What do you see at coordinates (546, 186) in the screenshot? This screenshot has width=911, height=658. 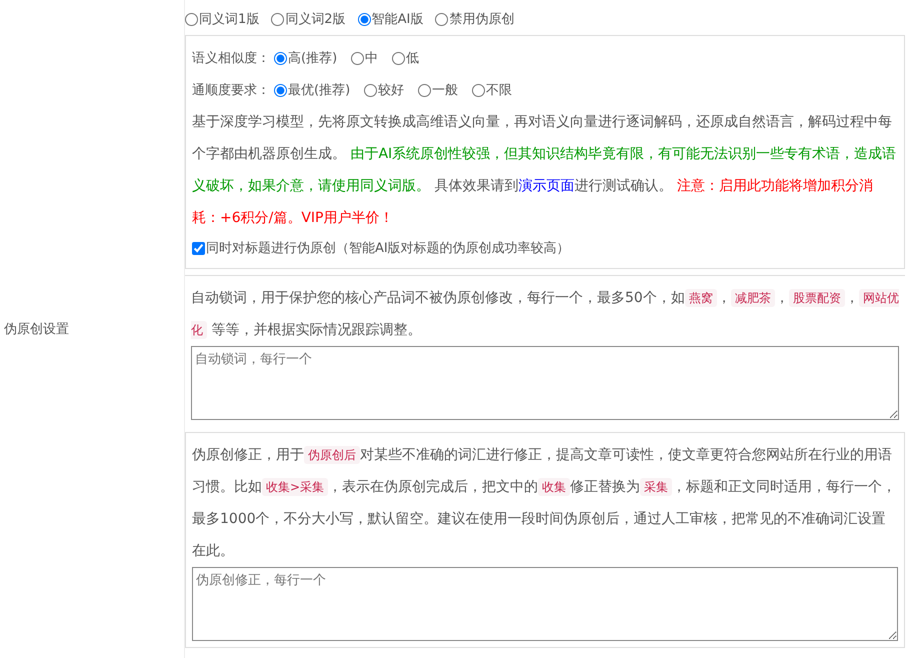 I see `demo-page-link: 演示页面` at bounding box center [546, 186].